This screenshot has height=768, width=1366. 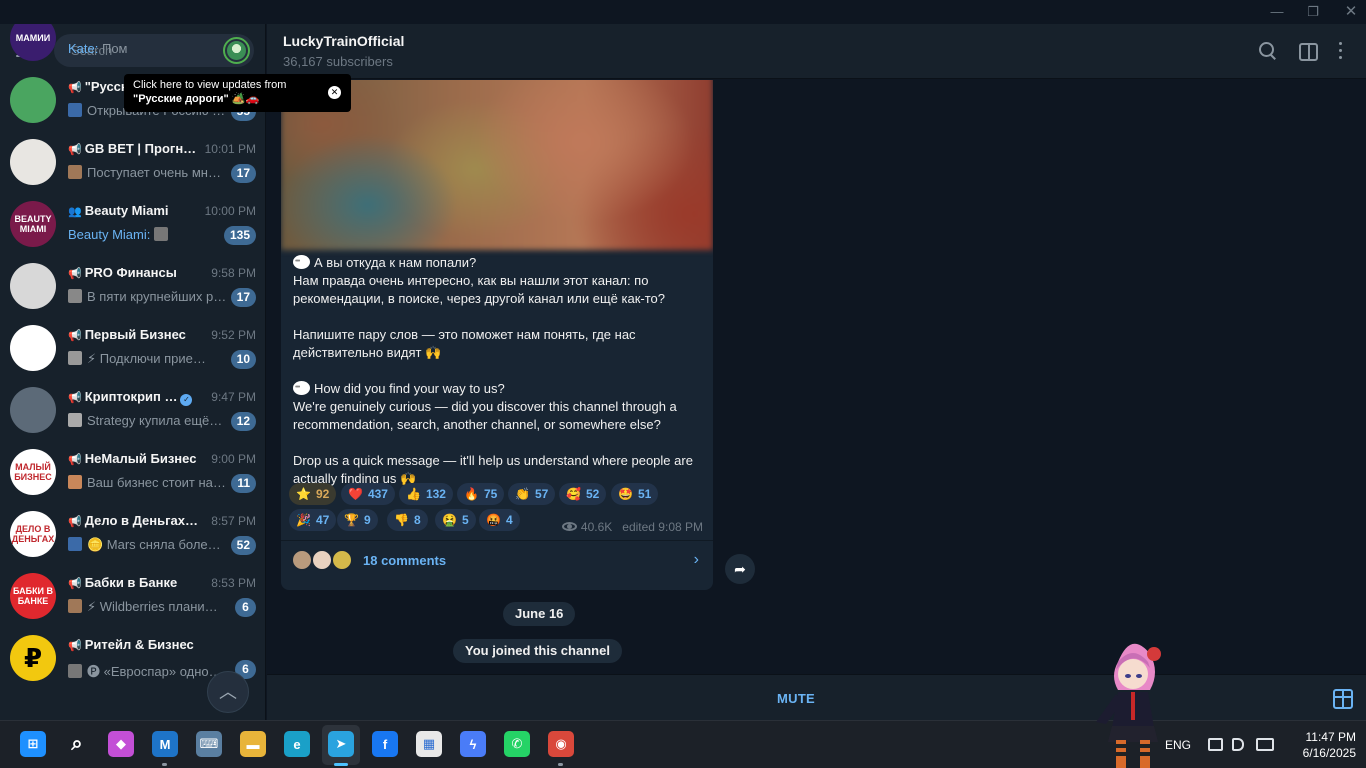 What do you see at coordinates (465, 520) in the screenshot?
I see `reaction-count: 5` at bounding box center [465, 520].